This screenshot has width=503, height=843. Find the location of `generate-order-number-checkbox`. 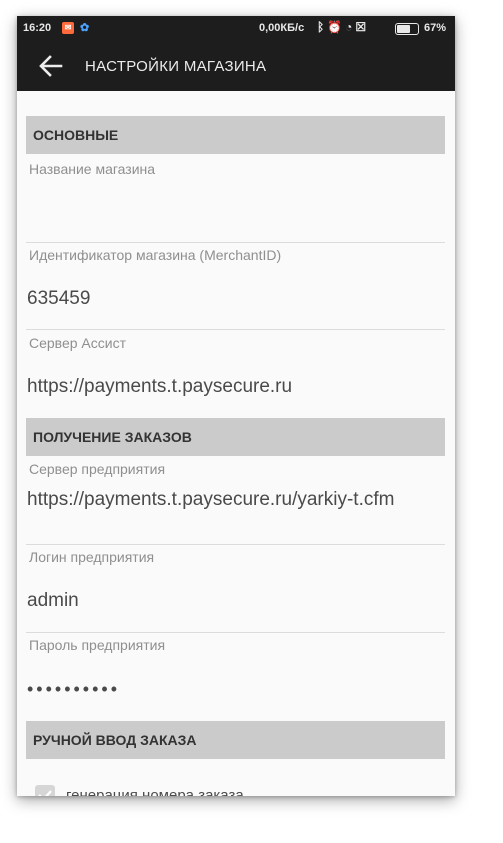

generate-order-number-checkbox is located at coordinates (45, 790).